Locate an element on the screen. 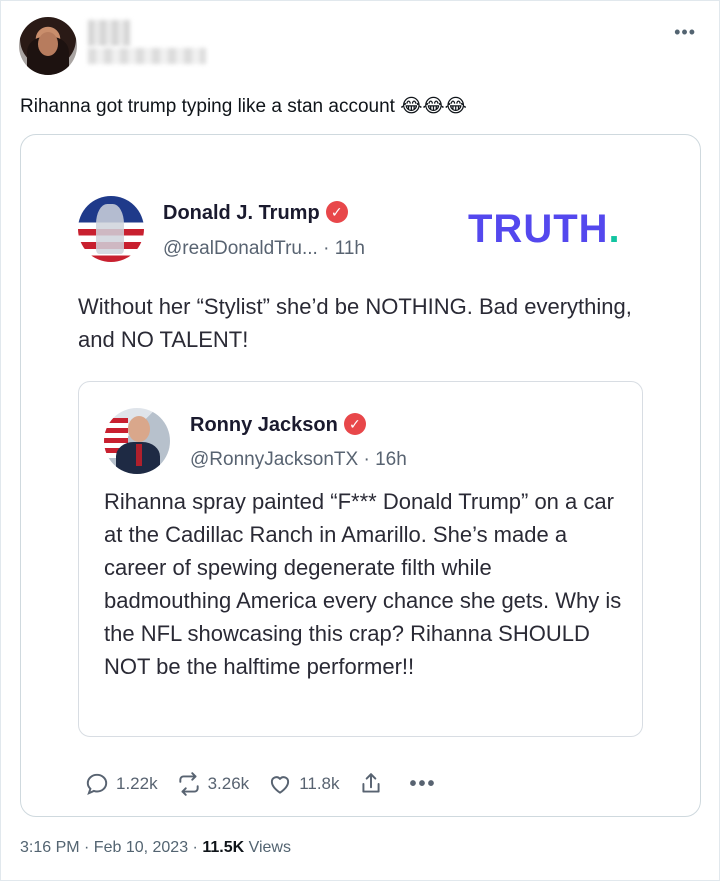 The image size is (720, 881). reply-action: 1.22k is located at coordinates (121, 784).